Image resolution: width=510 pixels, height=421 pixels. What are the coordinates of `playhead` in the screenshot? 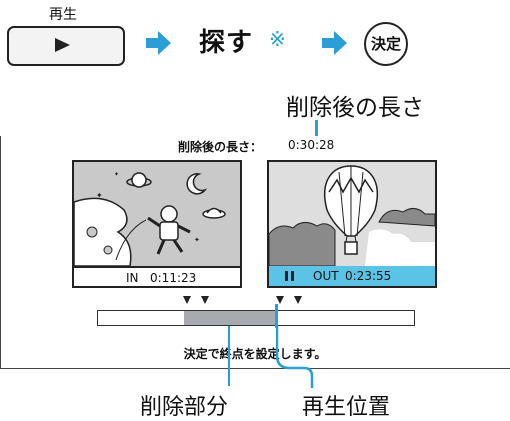 It's located at (276, 316).